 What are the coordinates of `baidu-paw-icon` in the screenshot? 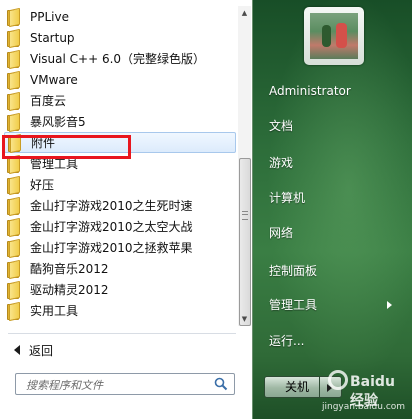 It's located at (338, 380).